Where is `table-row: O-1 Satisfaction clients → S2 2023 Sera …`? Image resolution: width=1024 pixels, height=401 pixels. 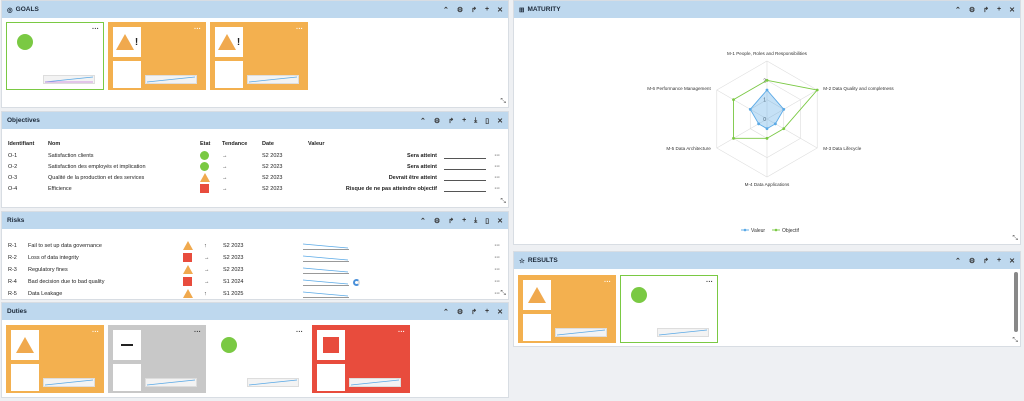 table-row: O-1 Satisfaction clients → S2 2023 Sera … is located at coordinates (255, 155).